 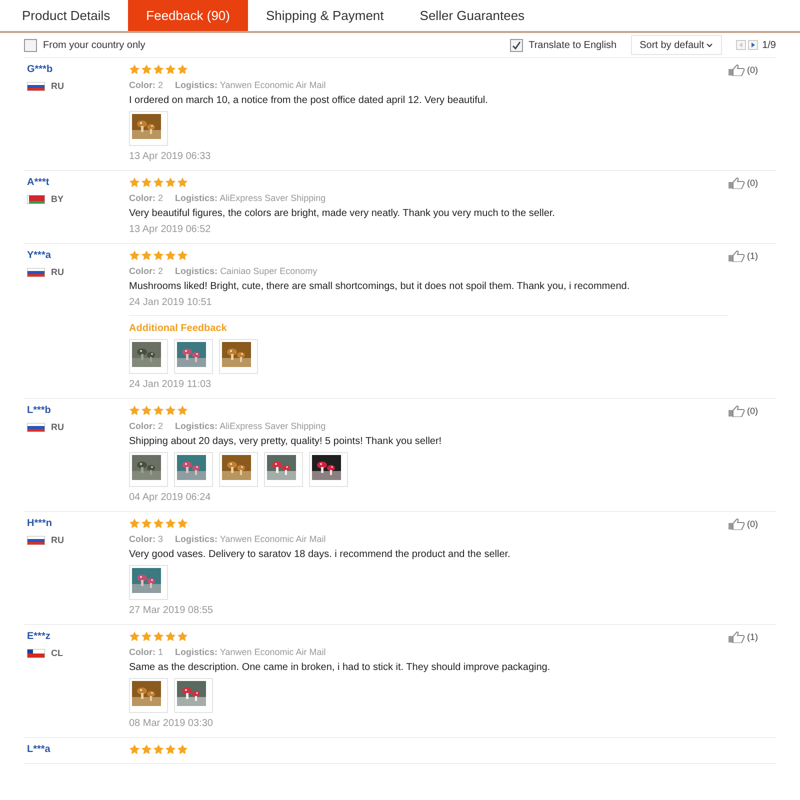 What do you see at coordinates (472, 15) in the screenshot?
I see `tab: Seller Guarantees` at bounding box center [472, 15].